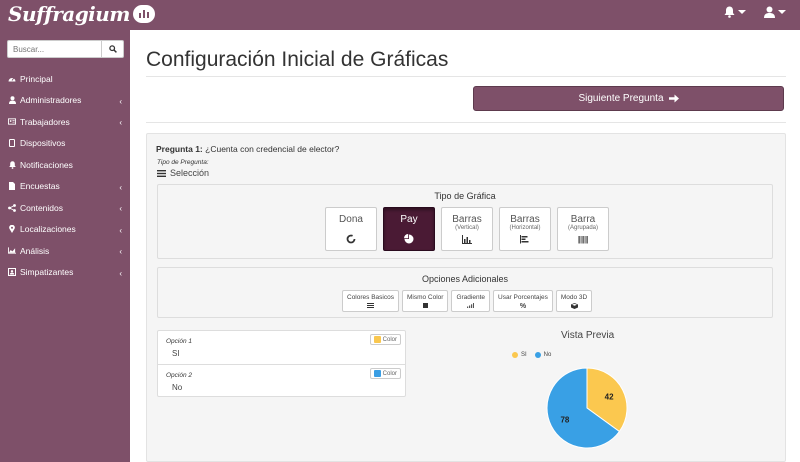 The image size is (800, 462). I want to click on color-button-label: Color, so click(389, 339).